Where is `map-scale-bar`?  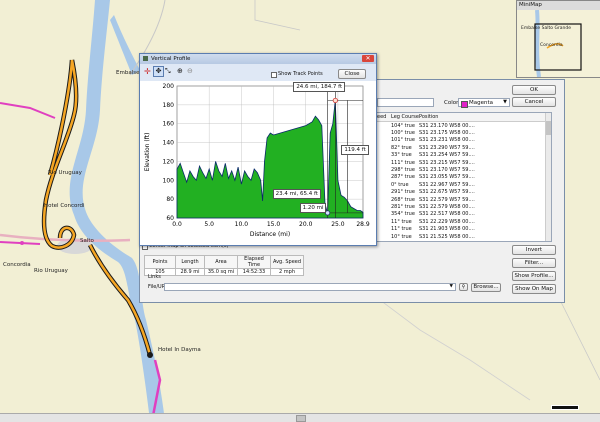 map-scale-bar is located at coordinates (565, 407).